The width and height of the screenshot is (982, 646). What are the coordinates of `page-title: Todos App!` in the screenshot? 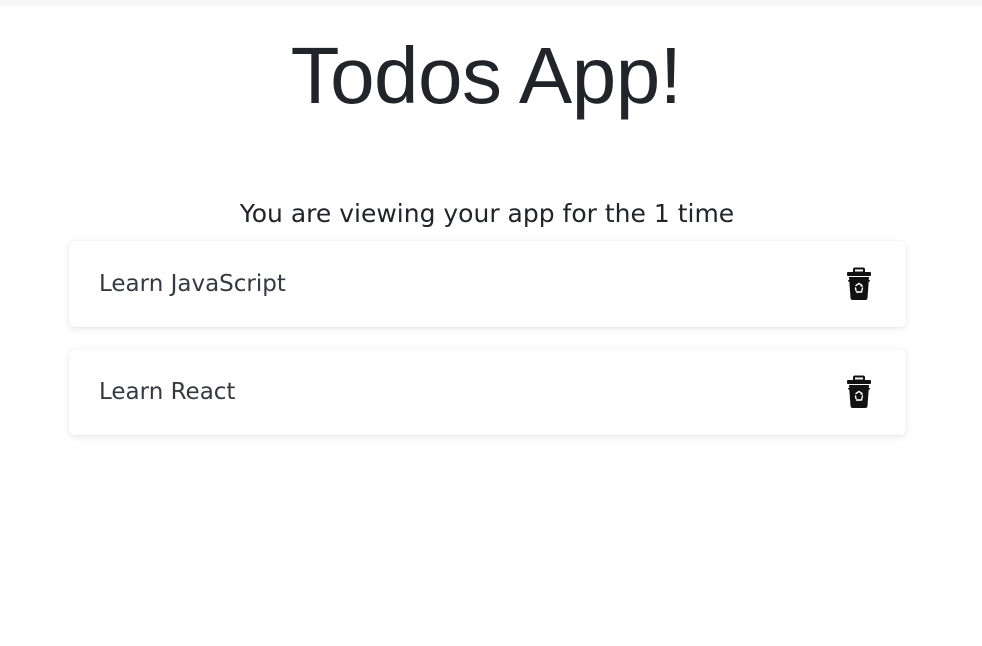 It's located at (486, 75).